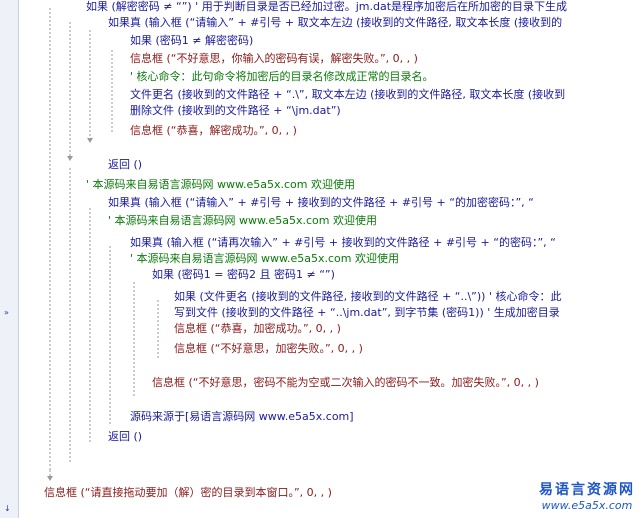  What do you see at coordinates (587, 505) in the screenshot?
I see `watermark-url: www.e5a5x.com` at bounding box center [587, 505].